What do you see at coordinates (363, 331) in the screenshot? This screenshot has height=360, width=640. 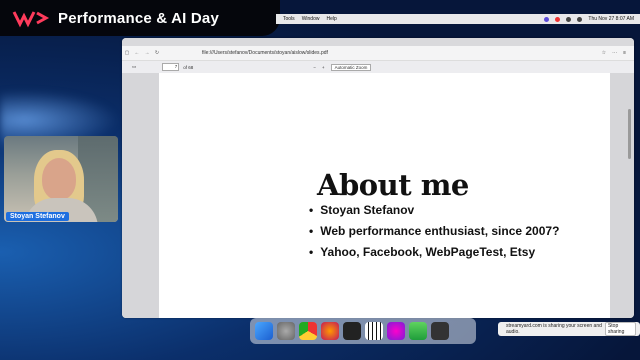 I see `dock` at bounding box center [363, 331].